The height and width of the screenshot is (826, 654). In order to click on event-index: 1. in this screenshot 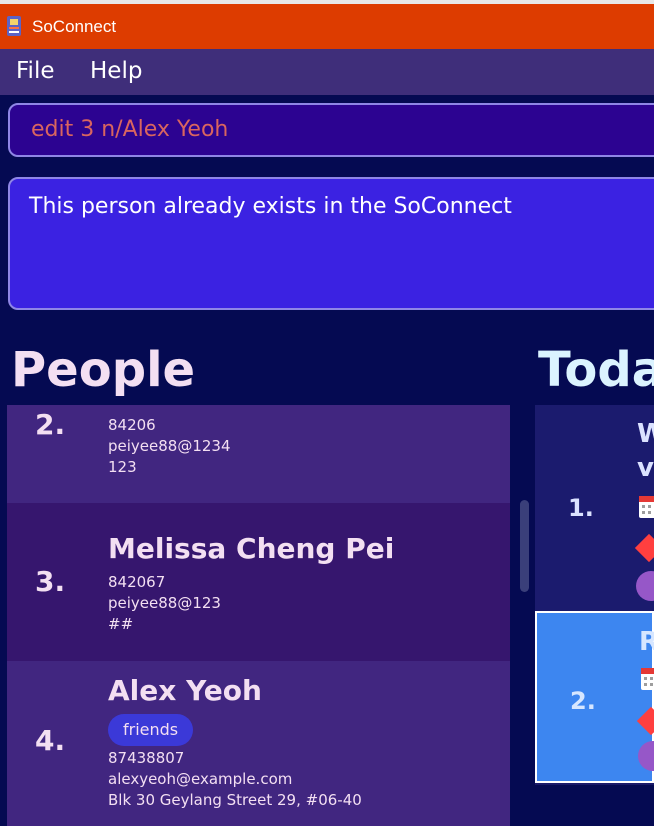, I will do `click(581, 508)`.